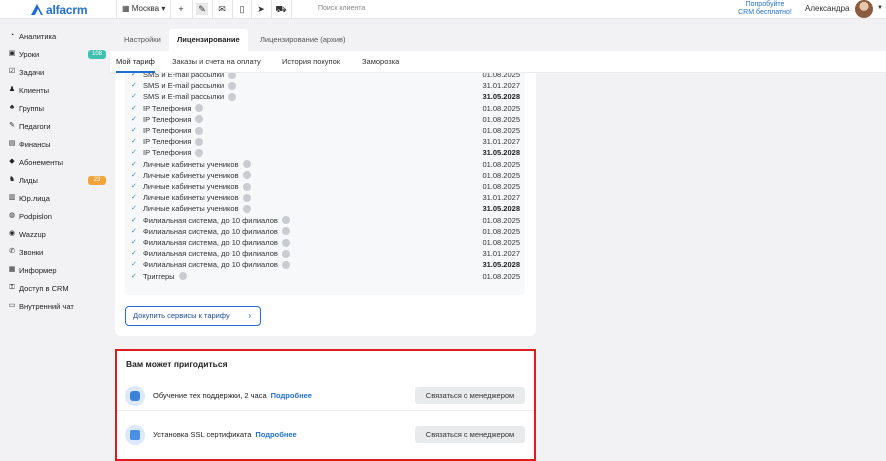  I want to click on divider, so click(192, 9).